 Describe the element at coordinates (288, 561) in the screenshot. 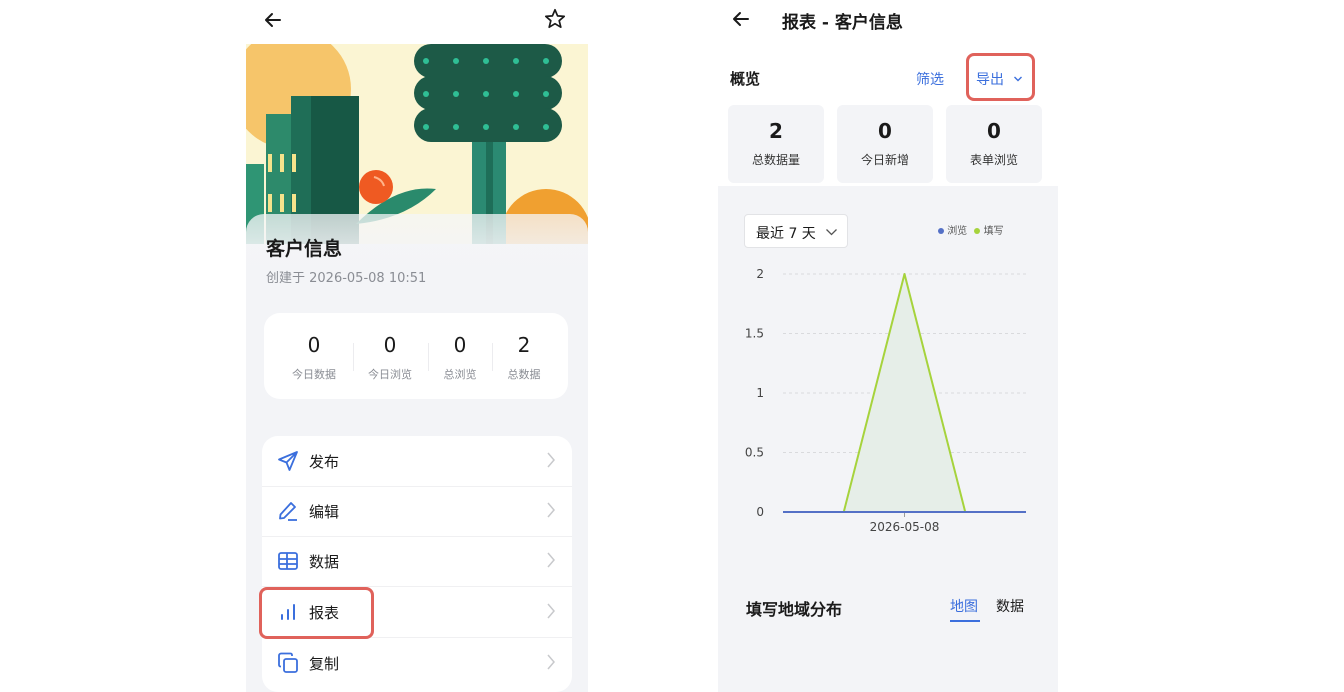

I see `table-icon` at that location.